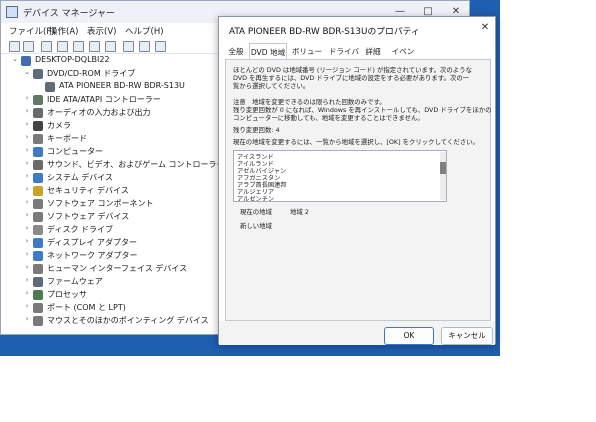  I want to click on tree-row: › プロセッサ, so click(123, 295).